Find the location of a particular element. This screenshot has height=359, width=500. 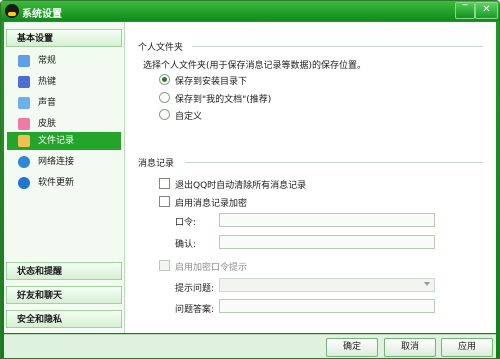

close-button: ✕ is located at coordinates (486, 10).